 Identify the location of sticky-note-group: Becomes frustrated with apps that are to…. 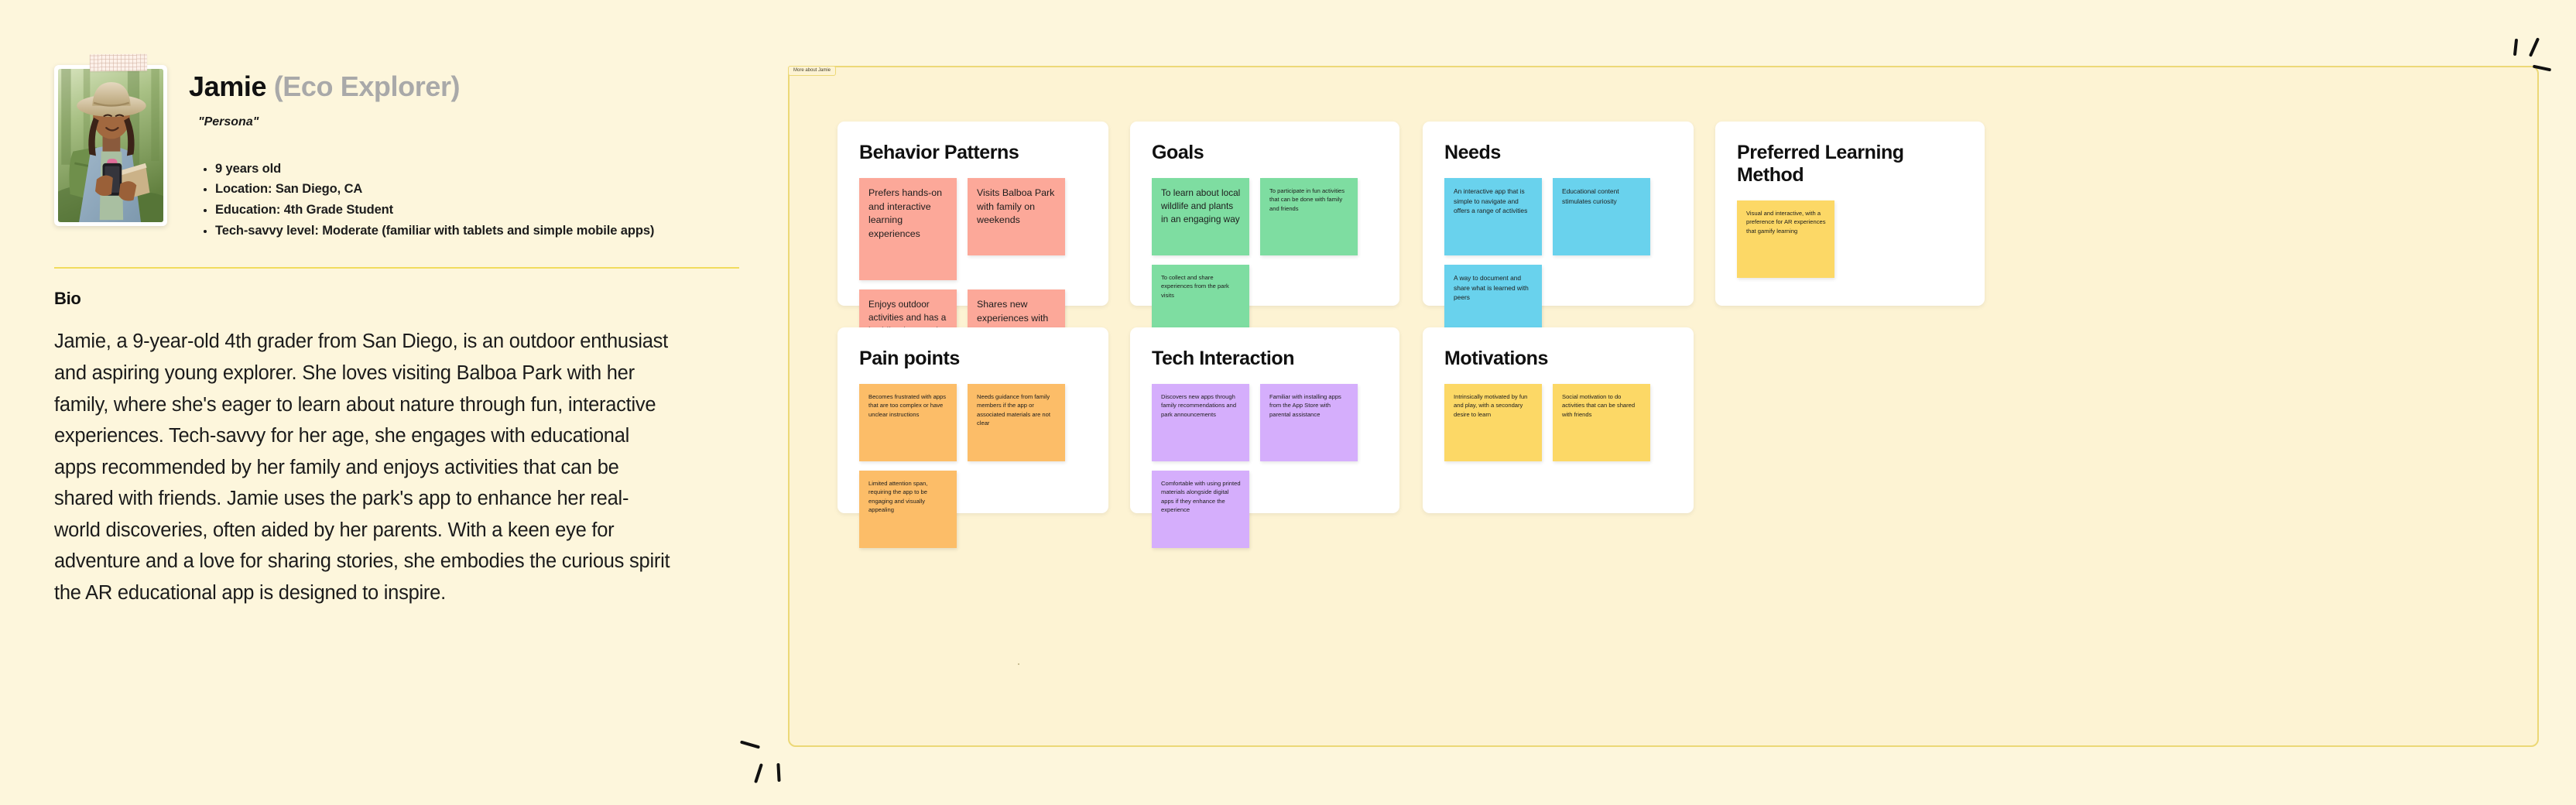
(973, 466).